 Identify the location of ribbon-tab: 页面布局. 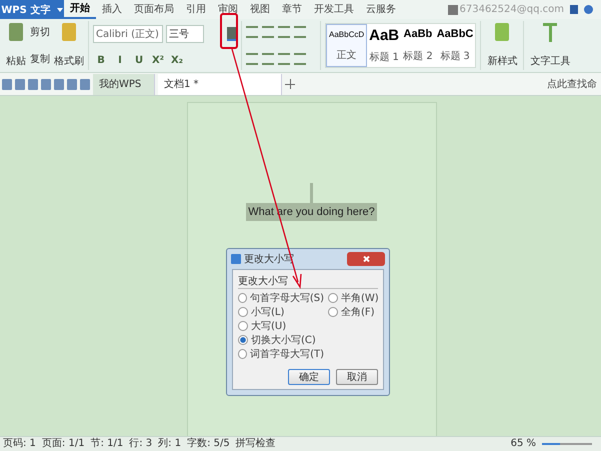
(154, 9).